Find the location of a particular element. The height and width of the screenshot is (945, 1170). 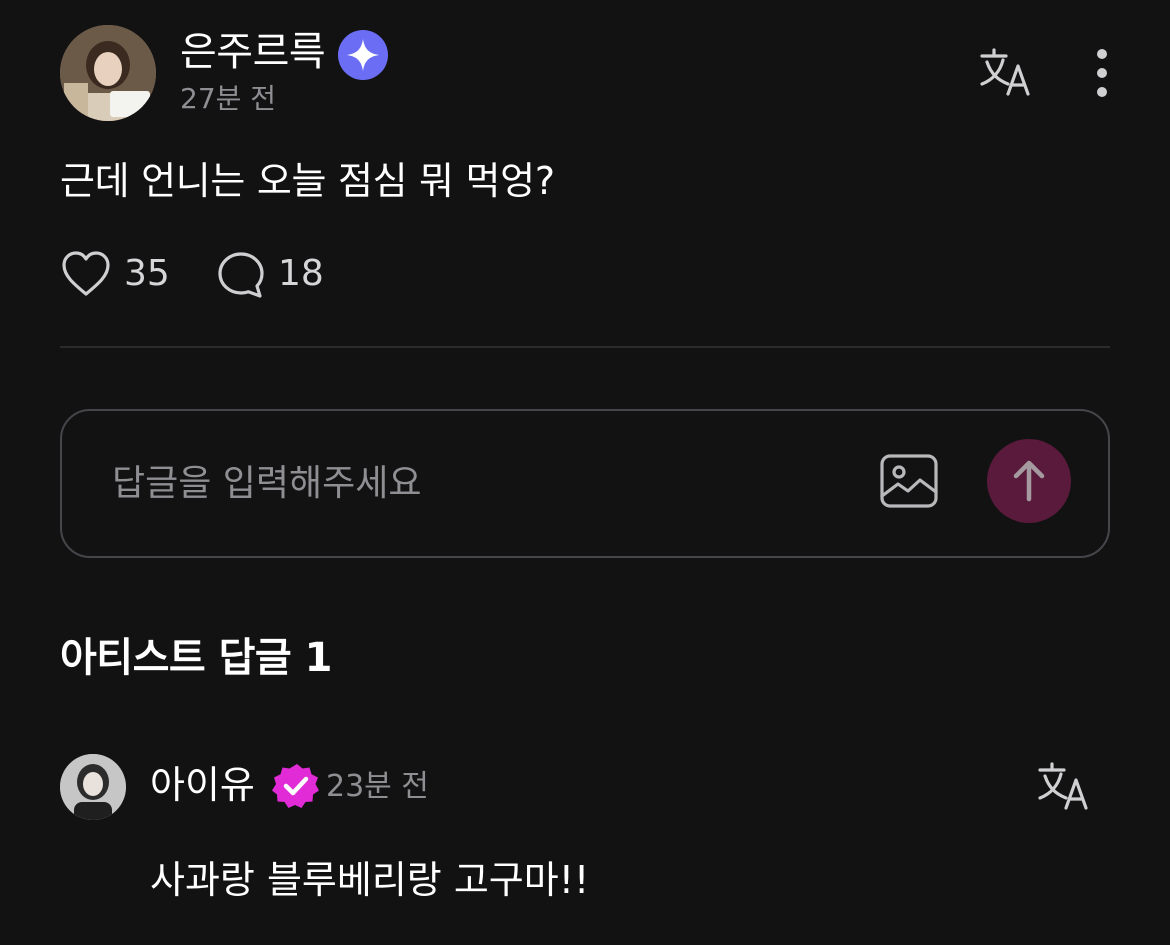

comment-button is located at coordinates (241, 275).